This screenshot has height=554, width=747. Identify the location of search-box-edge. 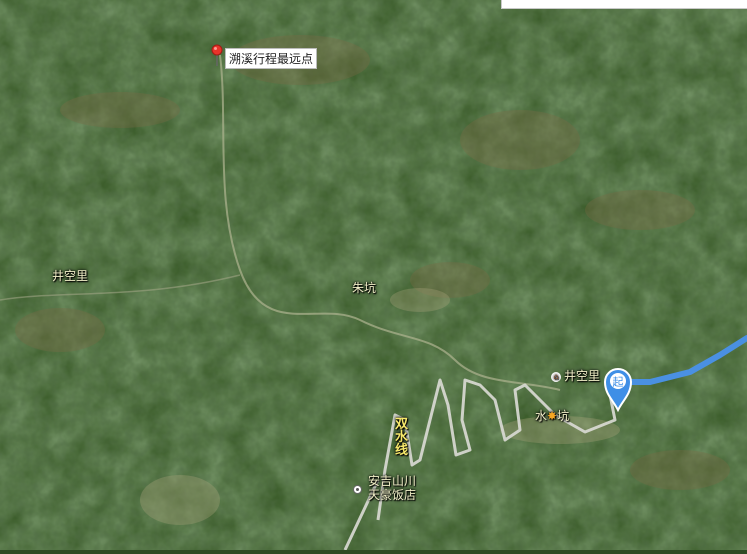
(624, 4).